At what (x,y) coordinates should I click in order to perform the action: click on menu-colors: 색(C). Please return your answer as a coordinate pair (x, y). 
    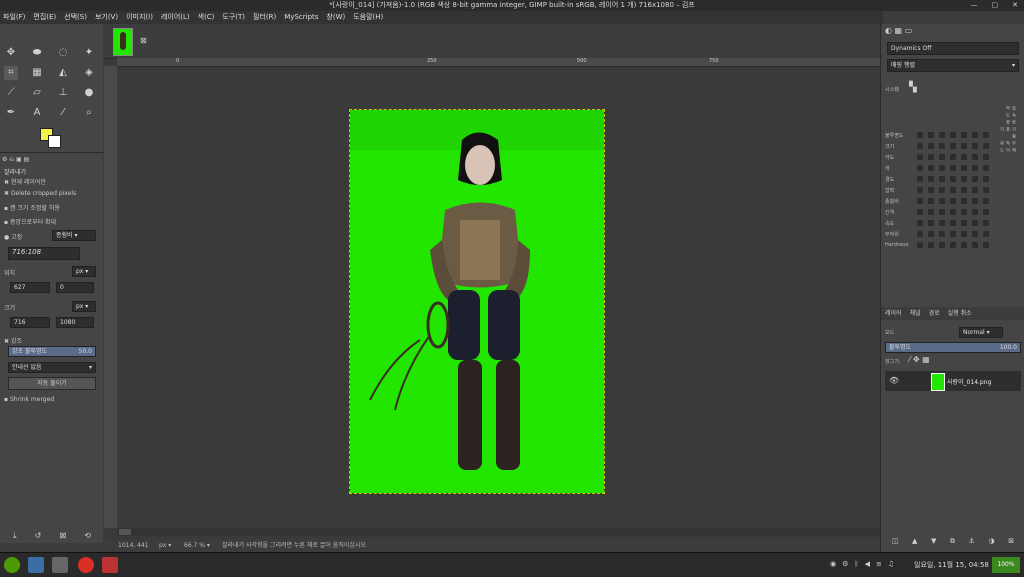
    Looking at the image, I should click on (206, 17).